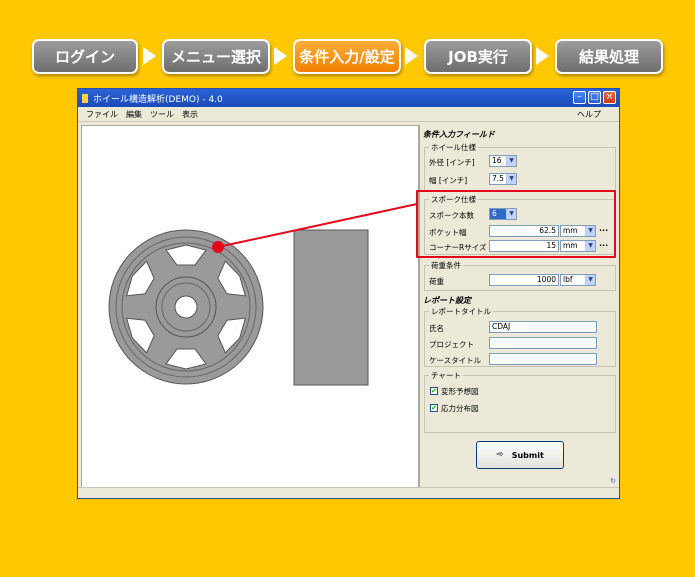  I want to click on callout-line, so click(317, 225).